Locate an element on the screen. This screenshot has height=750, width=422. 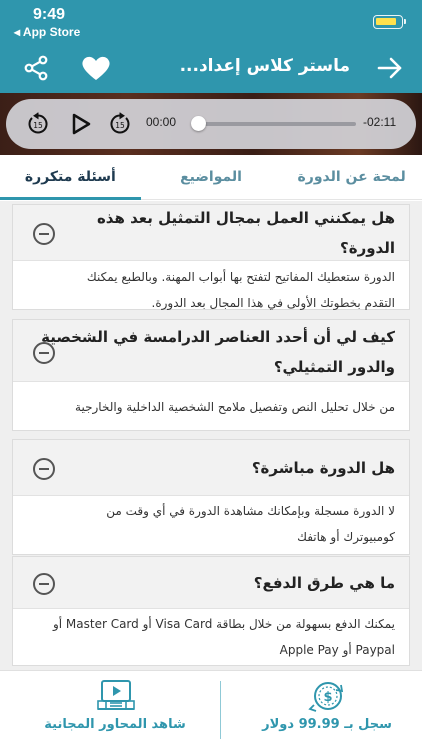
progress-knob is located at coordinates (198, 123).